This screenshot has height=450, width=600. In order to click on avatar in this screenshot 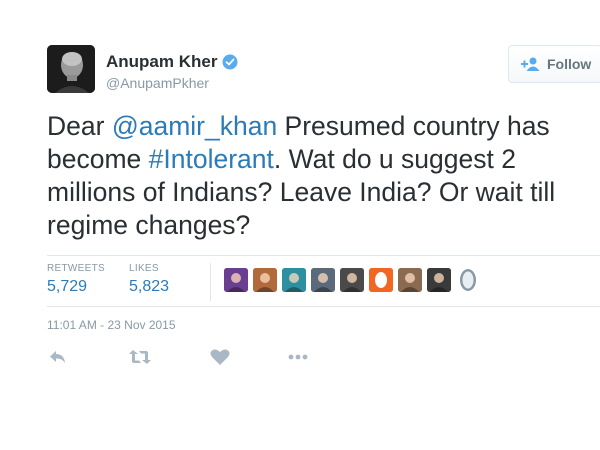, I will do `click(71, 69)`.